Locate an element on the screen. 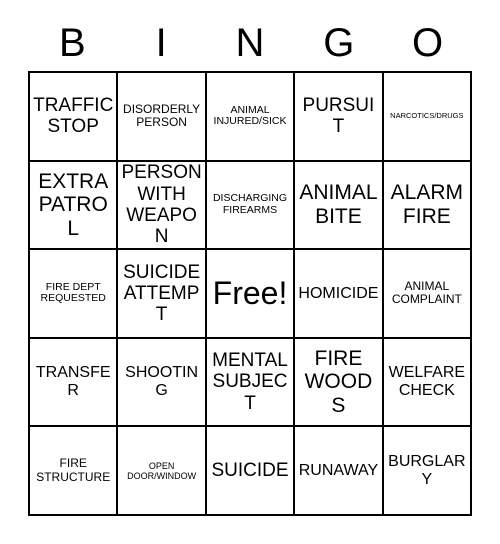 The width and height of the screenshot is (500, 544). bingo-cell: NARCOTICS/DRUGS is located at coordinates (428, 117).